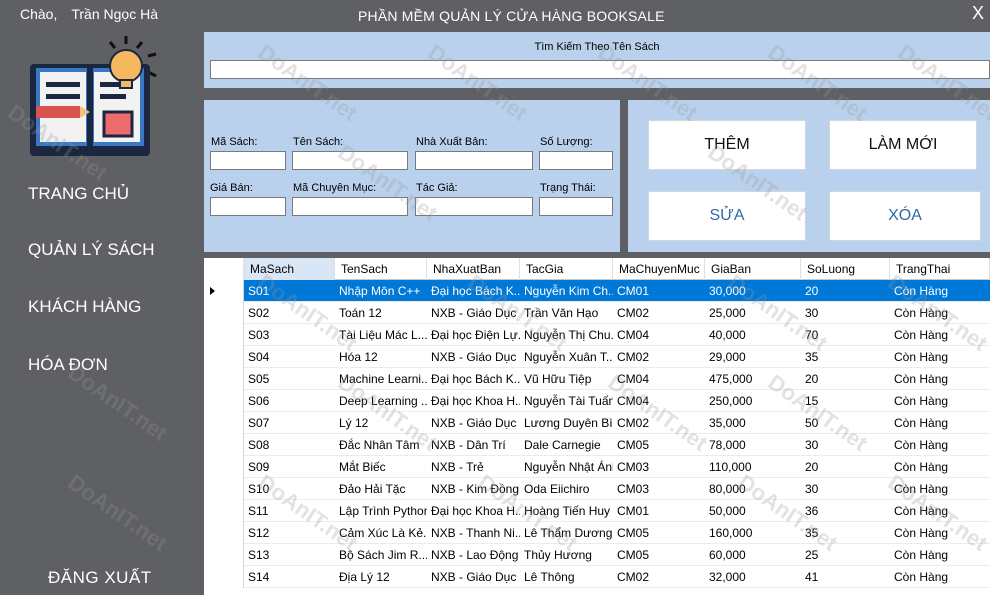 The width and height of the screenshot is (990, 595). What do you see at coordinates (753, 357) in the screenshot?
I see `cell-giaban: 29,000` at bounding box center [753, 357].